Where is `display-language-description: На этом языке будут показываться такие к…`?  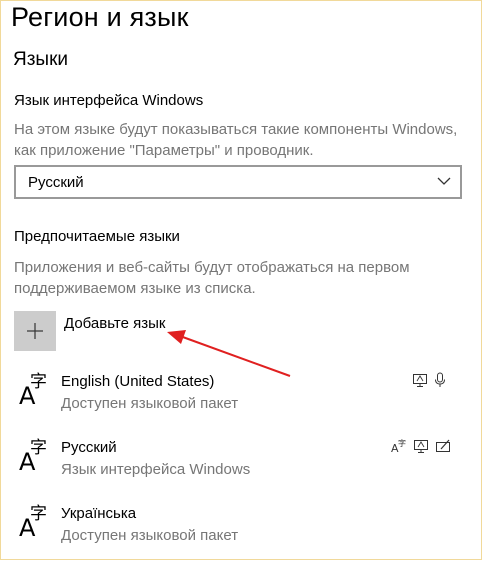
display-language-description: На этом языке будут показываться такие к… is located at coordinates (236, 140).